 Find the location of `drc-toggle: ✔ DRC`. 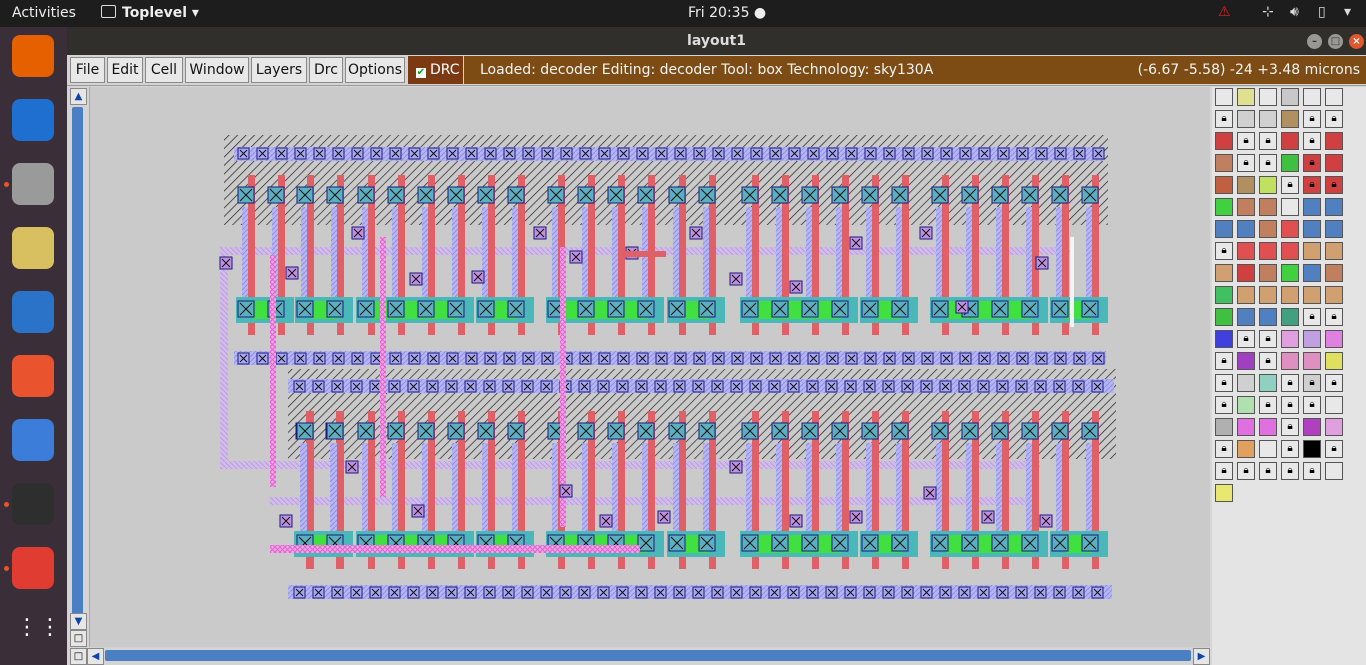

drc-toggle: ✔ DRC is located at coordinates (435, 70).